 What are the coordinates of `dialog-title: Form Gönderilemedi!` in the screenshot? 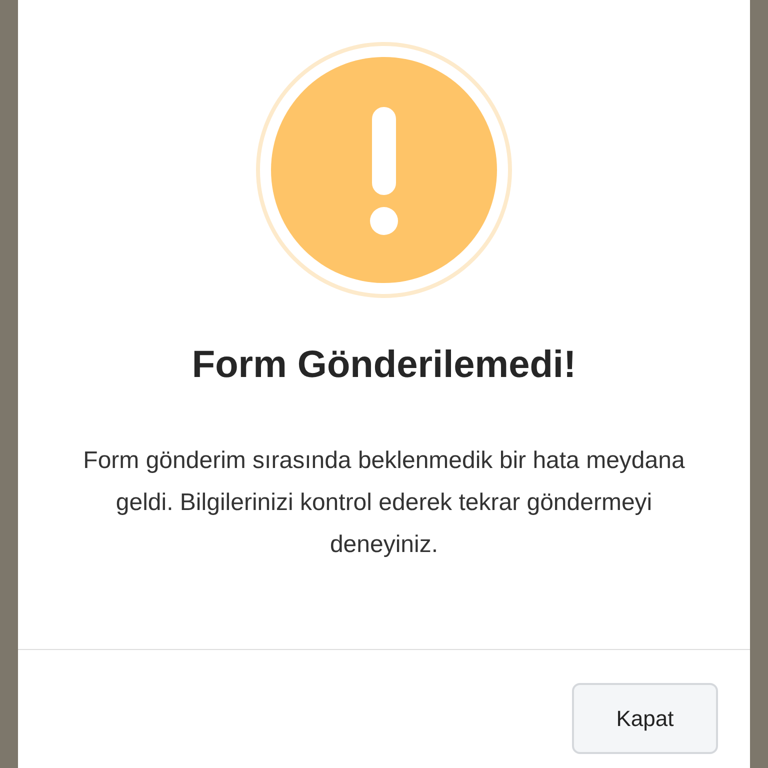 It's located at (384, 365).